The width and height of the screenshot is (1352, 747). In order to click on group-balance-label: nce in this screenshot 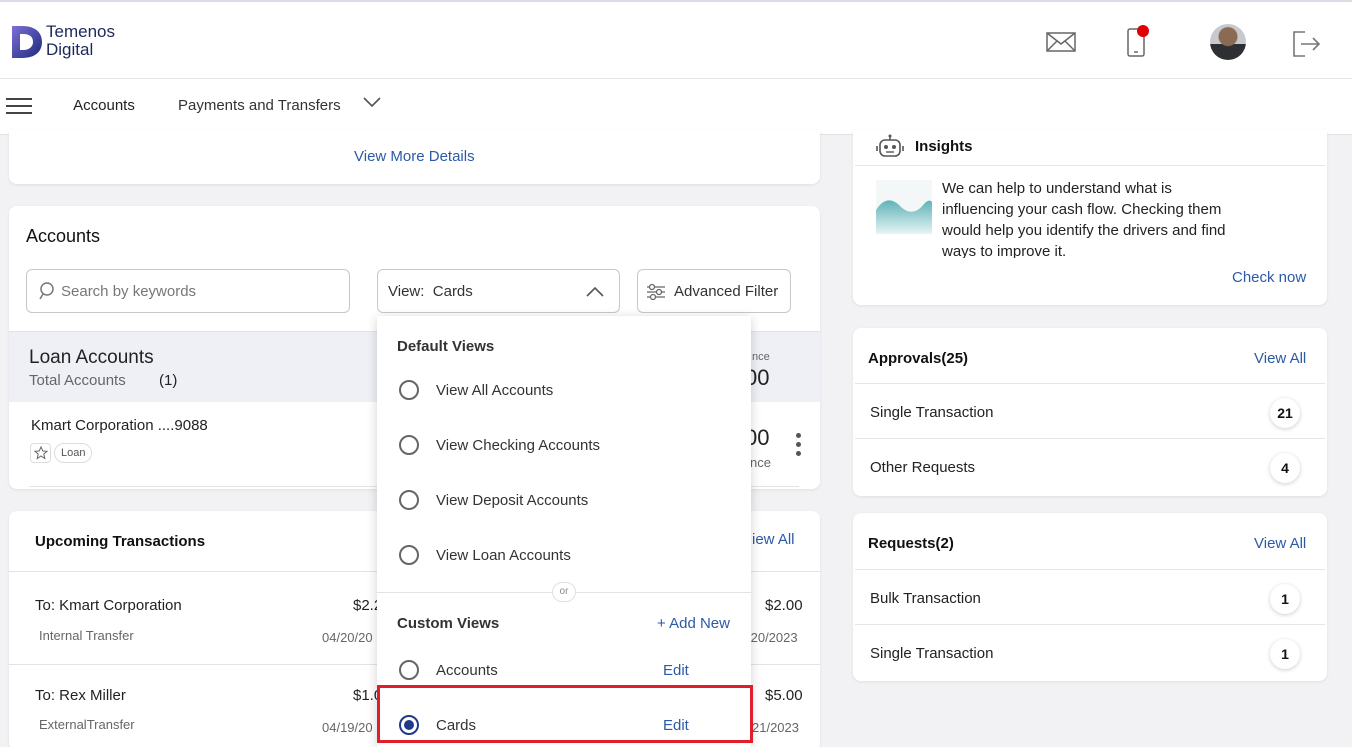, I will do `click(761, 357)`.